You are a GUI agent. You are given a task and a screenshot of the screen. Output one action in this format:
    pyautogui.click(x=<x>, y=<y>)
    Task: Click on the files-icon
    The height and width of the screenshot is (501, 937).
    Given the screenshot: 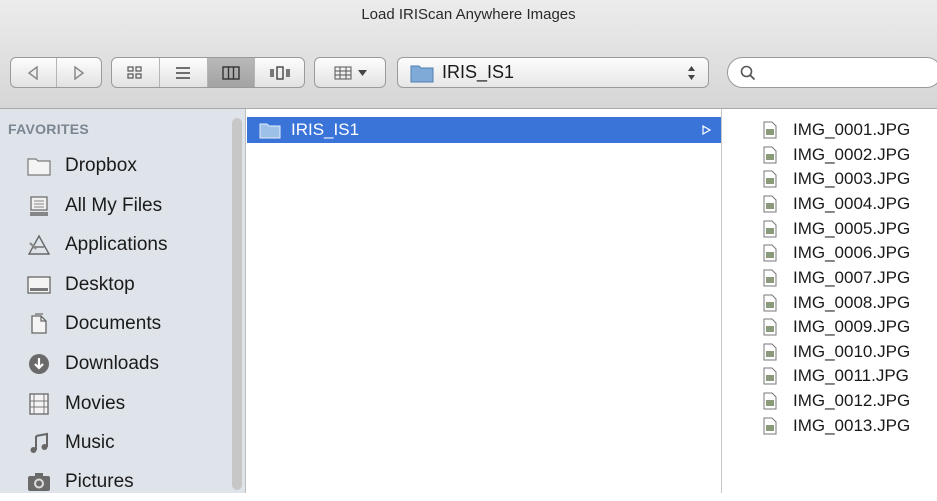 What is the action you would take?
    pyautogui.click(x=39, y=206)
    